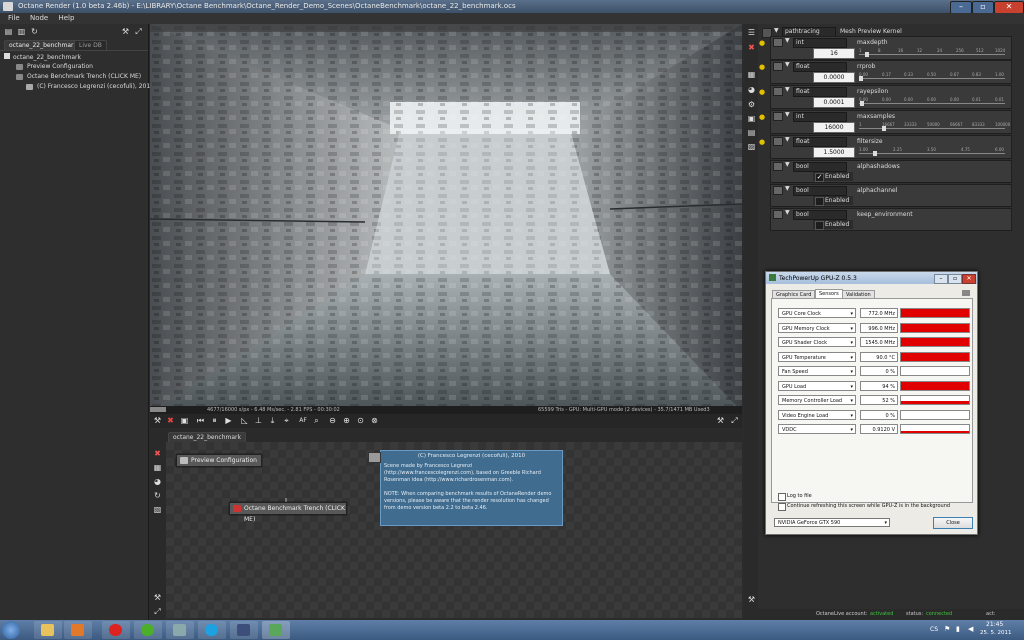 This screenshot has height=640, width=1024. Describe the element at coordinates (834, 77) in the screenshot. I see `param-value-field: 0.0000` at that location.